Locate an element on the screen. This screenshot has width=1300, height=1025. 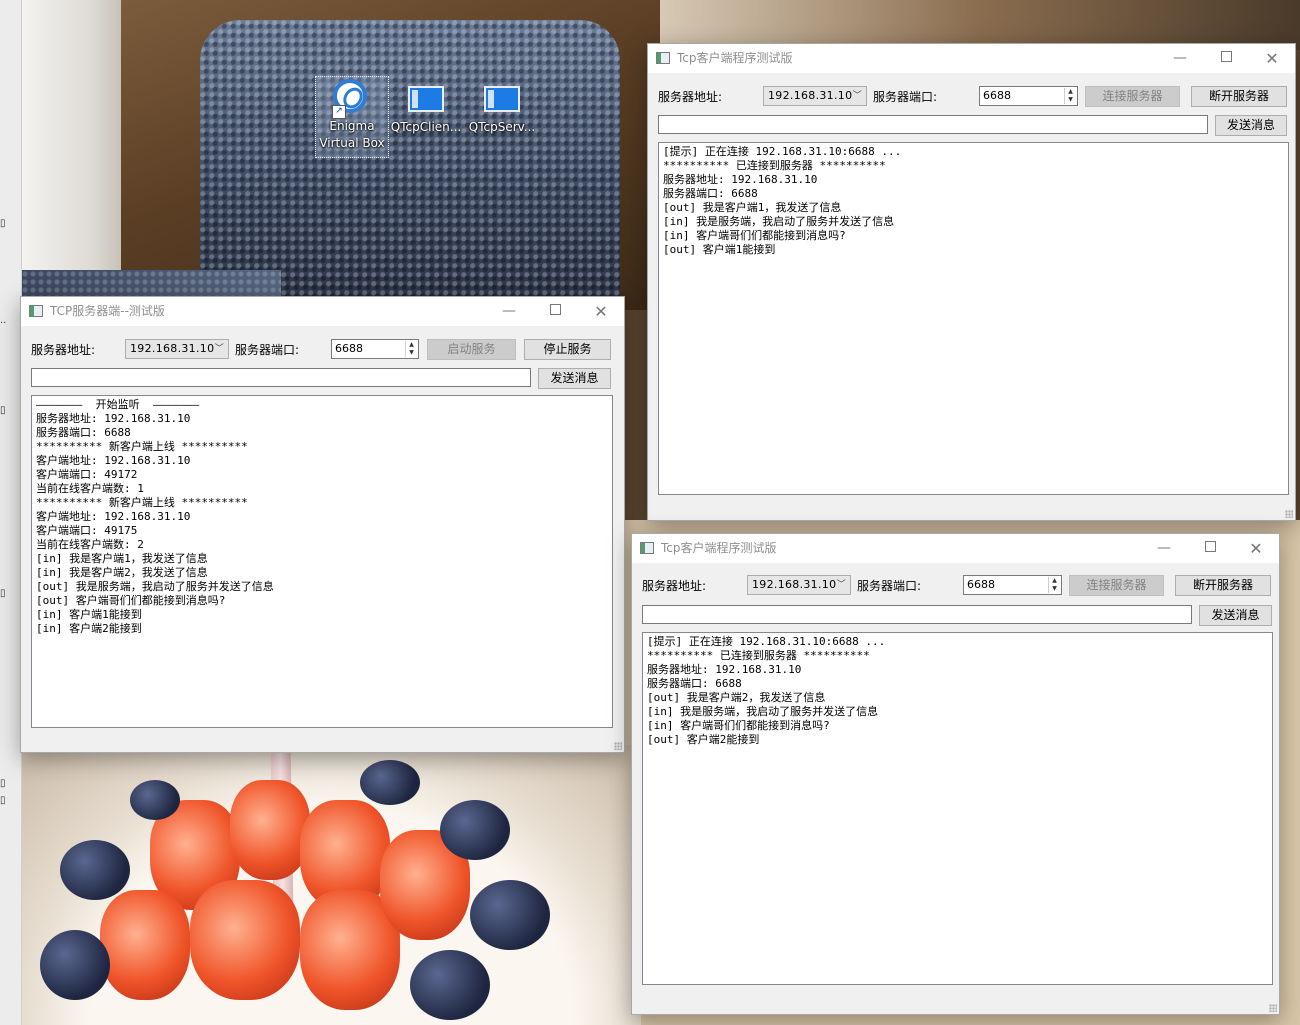
log-line: [in] 我是服务端，我启动了服务并发送了信息 is located at coordinates (779, 221).